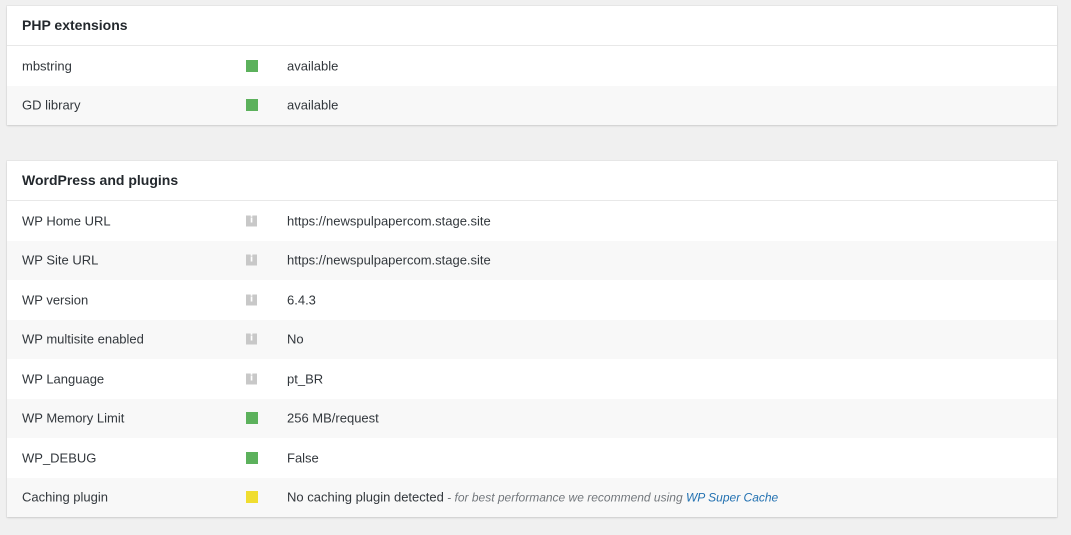 This screenshot has height=535, width=1071. Describe the element at coordinates (303, 458) in the screenshot. I see `row-value: False` at that location.